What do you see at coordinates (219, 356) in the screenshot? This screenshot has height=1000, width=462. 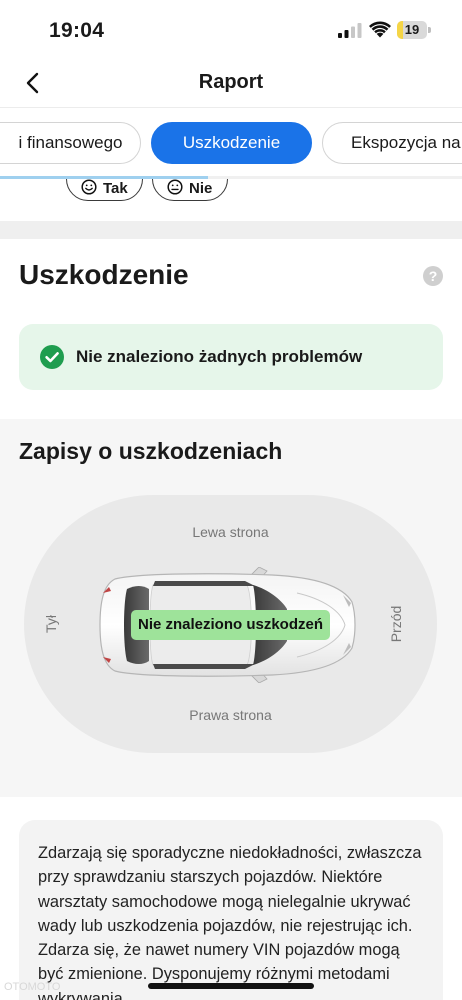 I see `status-text: Nie znaleziono żadnych problemów` at bounding box center [219, 356].